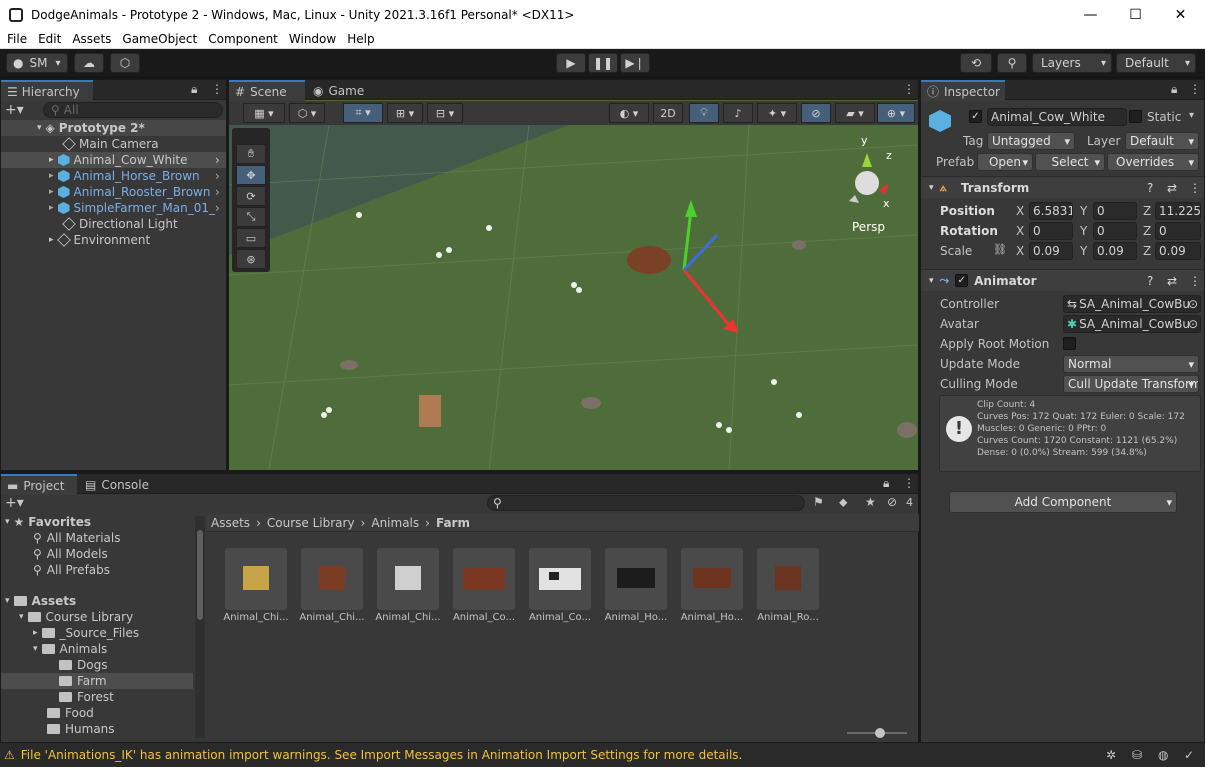 This screenshot has width=1205, height=767. Describe the element at coordinates (51, 39) in the screenshot. I see `menu-edit: Edit` at that location.